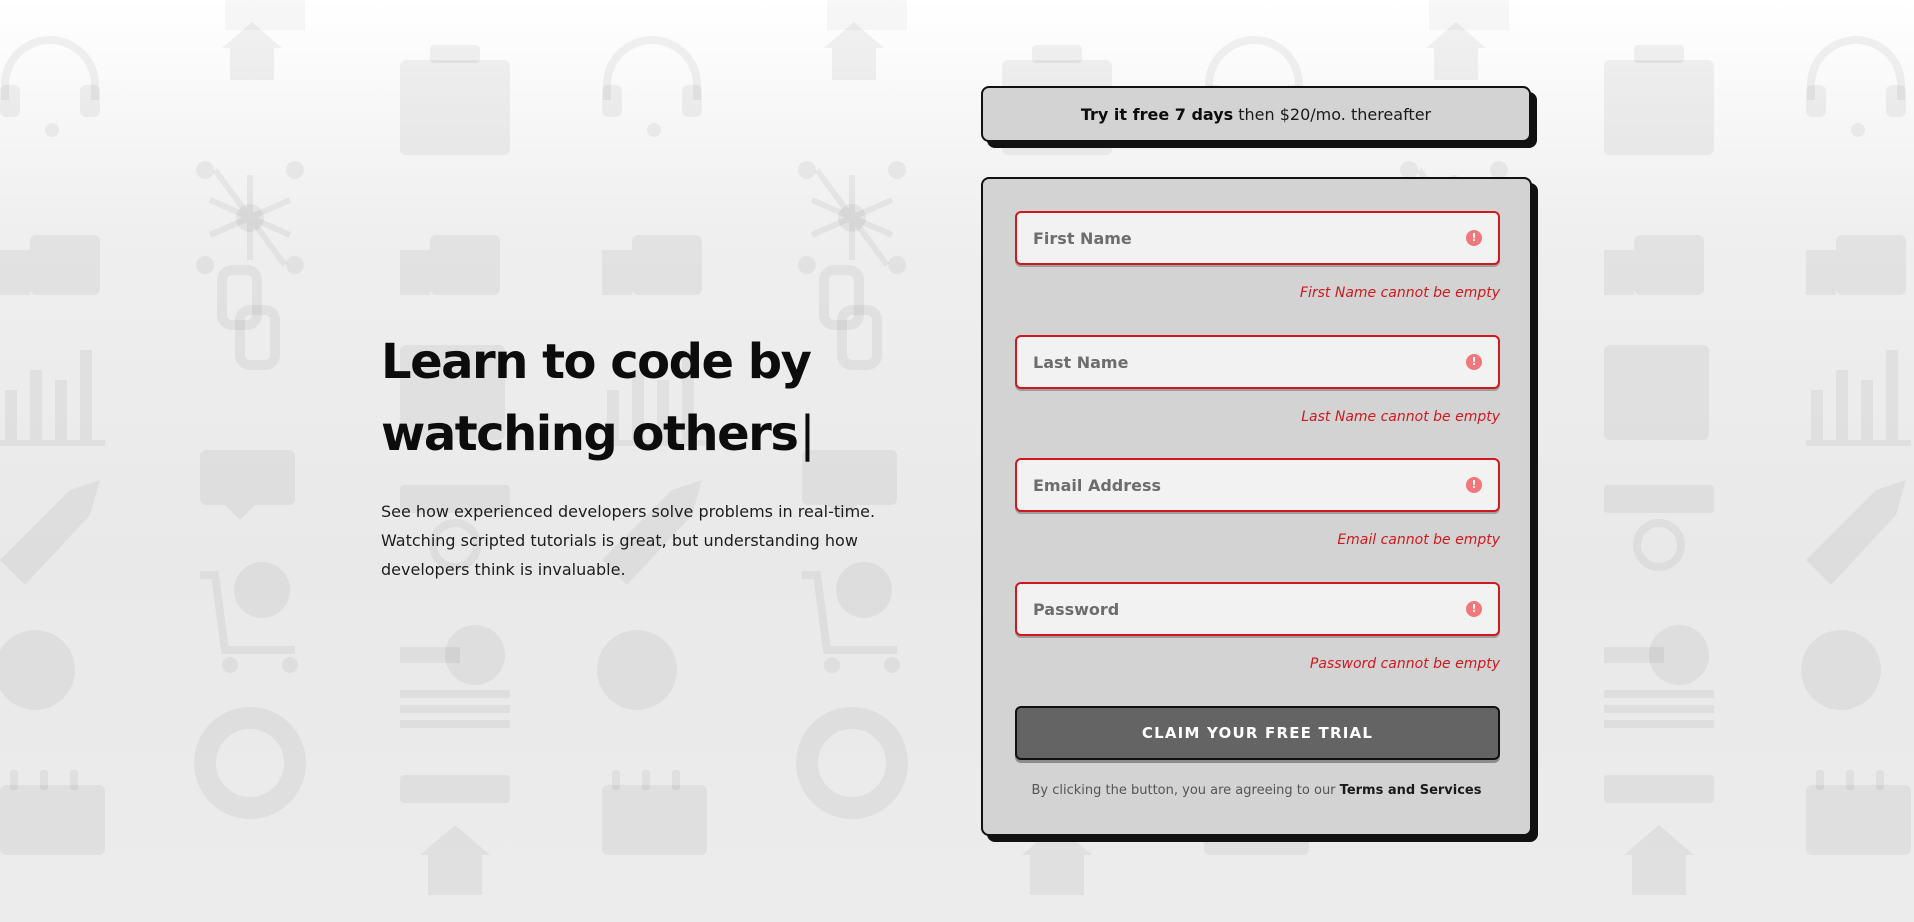 Image resolution: width=1914 pixels, height=922 pixels. I want to click on password-field: ! Password cannot be empty, so click(1257, 627).